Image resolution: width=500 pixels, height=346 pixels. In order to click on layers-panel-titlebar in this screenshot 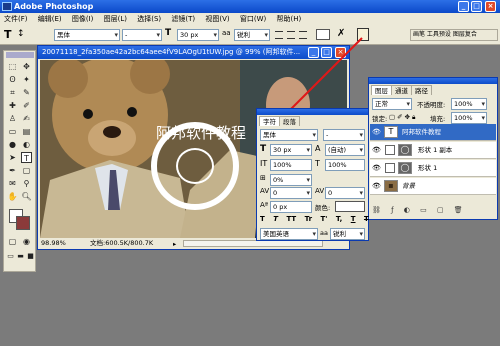, I will do `click(433, 81)`.